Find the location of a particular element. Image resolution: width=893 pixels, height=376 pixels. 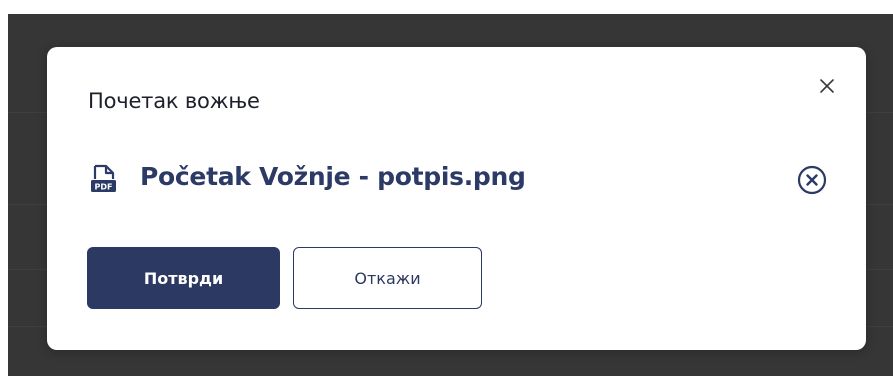

confirm-button: Потврди is located at coordinates (183, 278).